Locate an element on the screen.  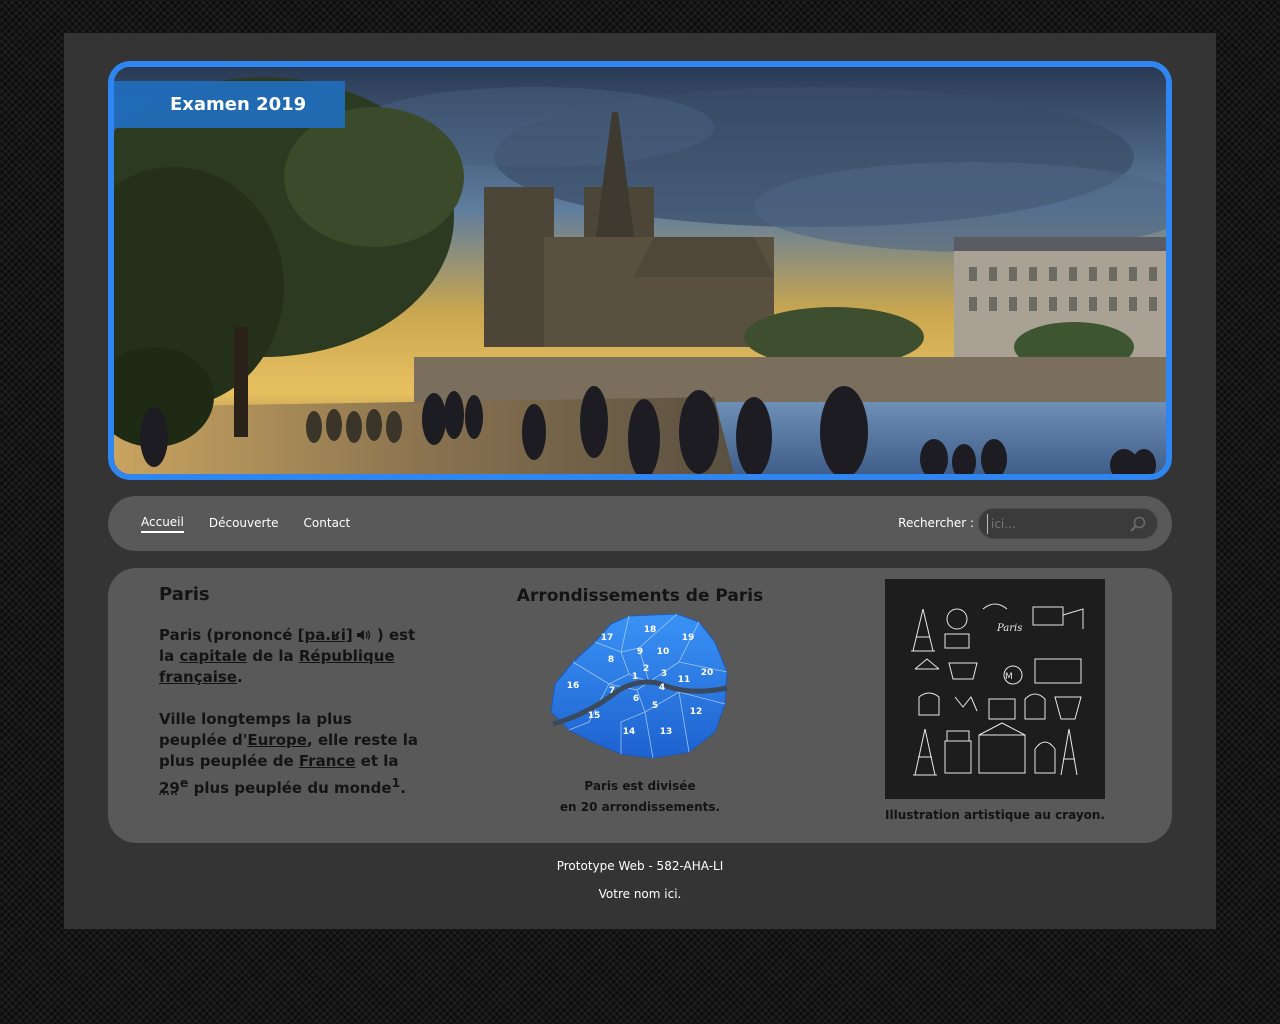
map-label-5: 5 is located at coordinates (655, 706).